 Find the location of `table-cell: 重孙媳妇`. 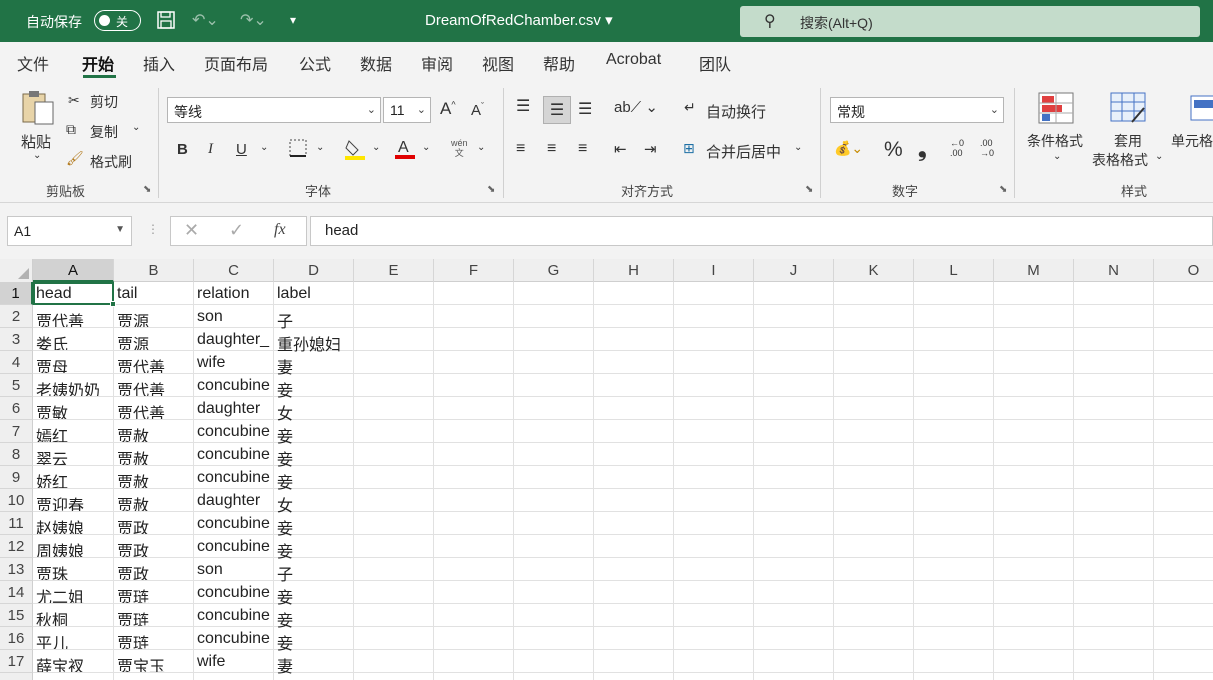

table-cell: 重孙媳妇 is located at coordinates (314, 341).